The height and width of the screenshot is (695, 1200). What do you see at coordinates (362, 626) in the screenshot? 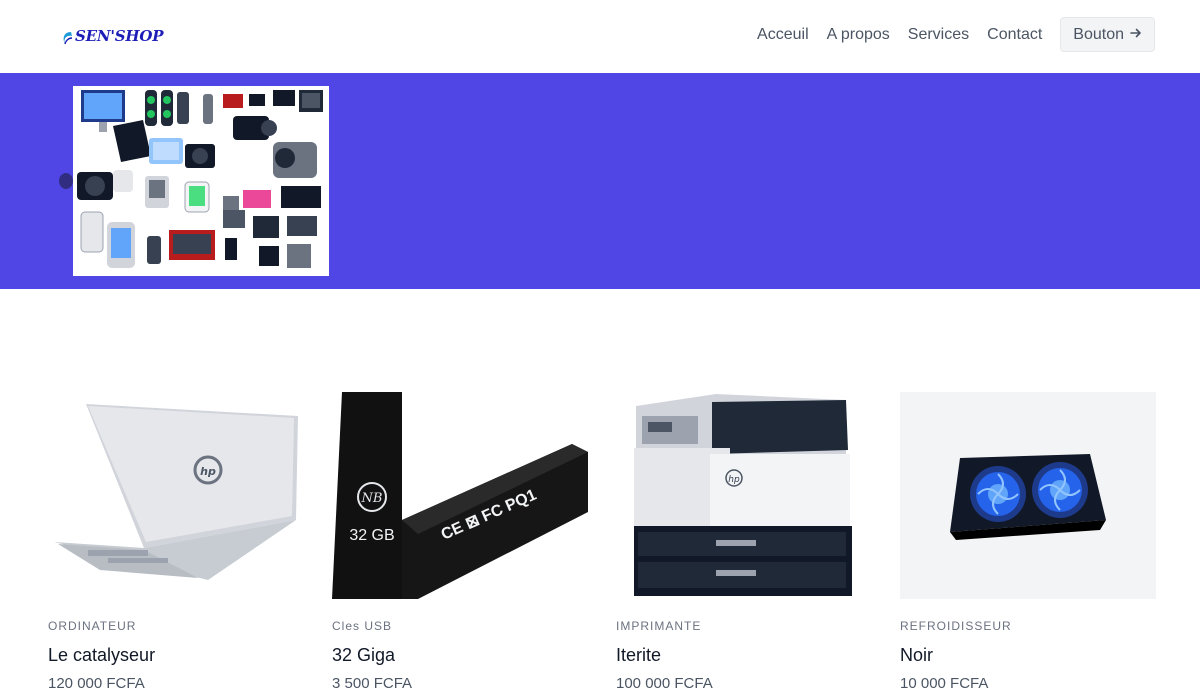
I see `product-category: Cles USB` at bounding box center [362, 626].